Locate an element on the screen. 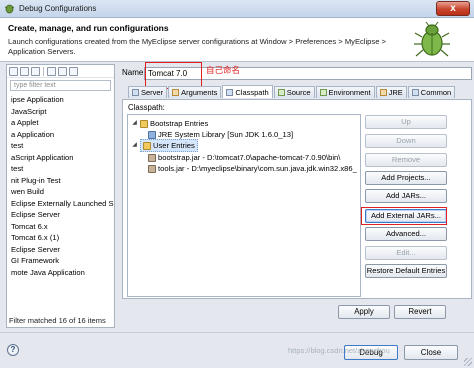 The image size is (474, 368). collapse-all-icon is located at coordinates (62, 71).